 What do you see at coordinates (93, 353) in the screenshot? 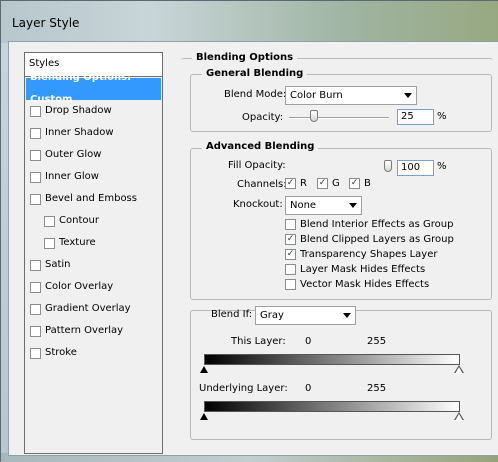
I see `style-item-stroke: Stroke` at bounding box center [93, 353].